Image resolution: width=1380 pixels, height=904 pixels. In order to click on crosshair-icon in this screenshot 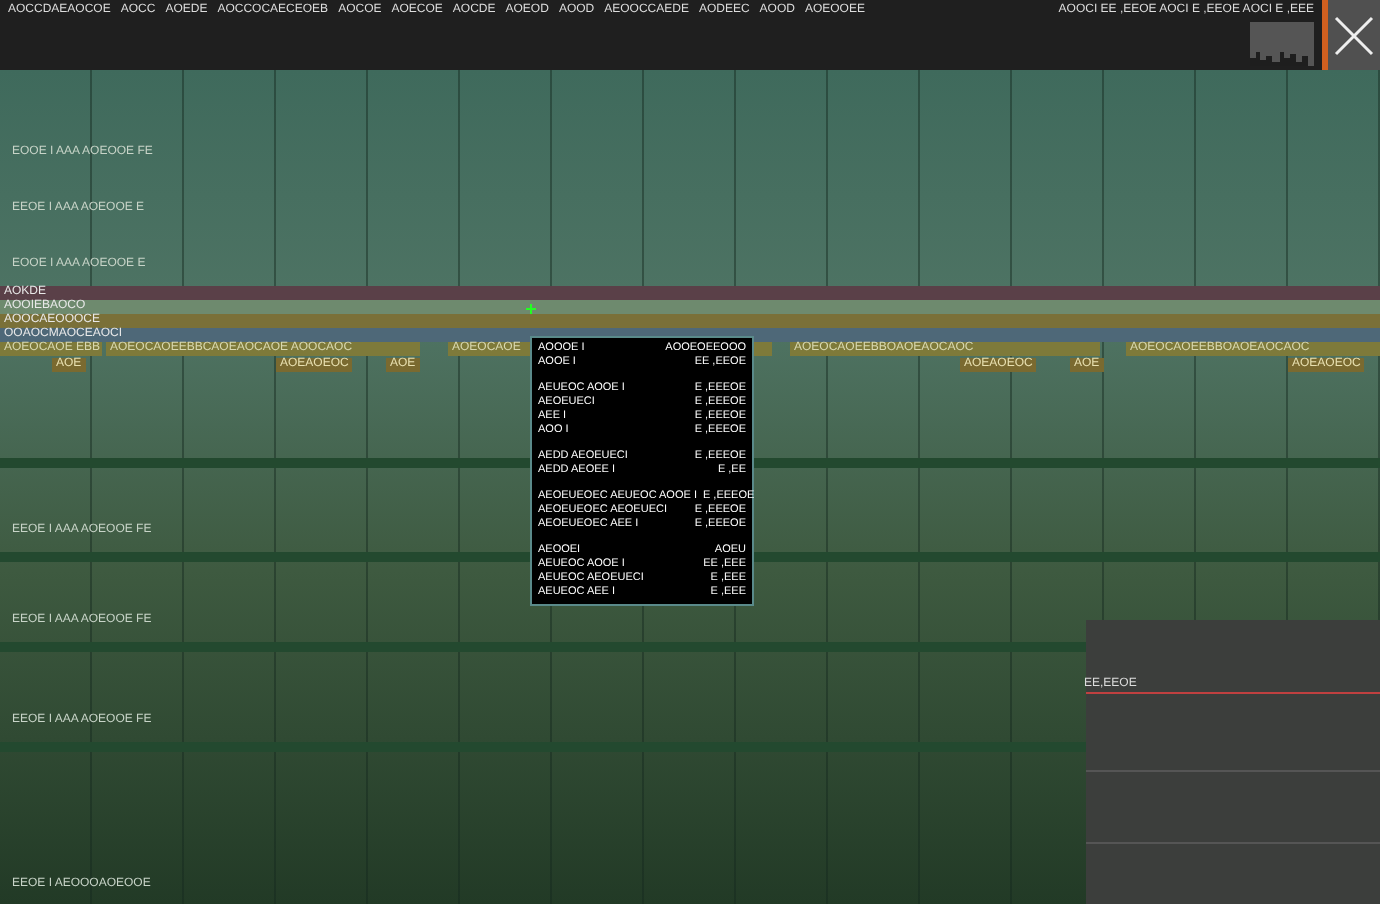, I will do `click(531, 309)`.